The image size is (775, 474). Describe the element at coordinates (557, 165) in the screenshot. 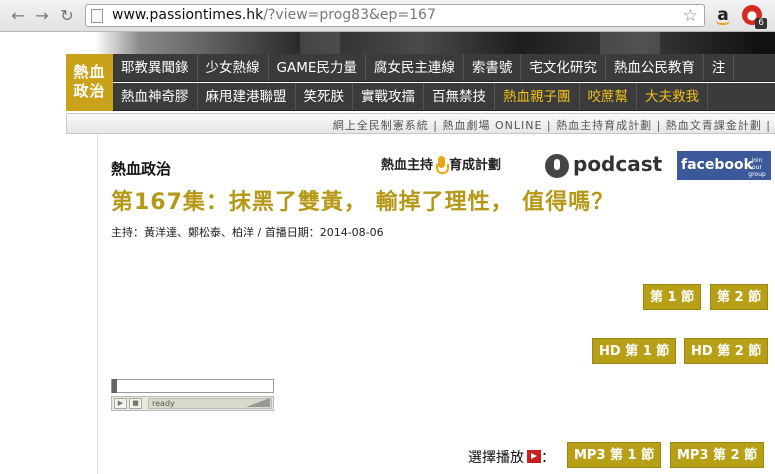

I see `podcast-icon` at that location.